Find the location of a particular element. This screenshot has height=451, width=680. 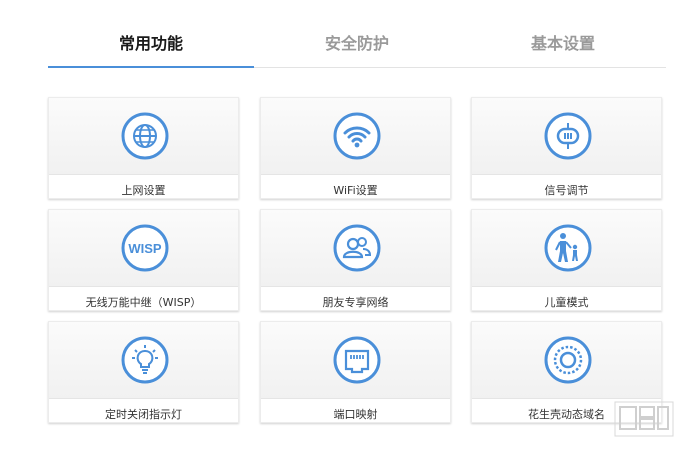

watermark-logo is located at coordinates (644, 419).